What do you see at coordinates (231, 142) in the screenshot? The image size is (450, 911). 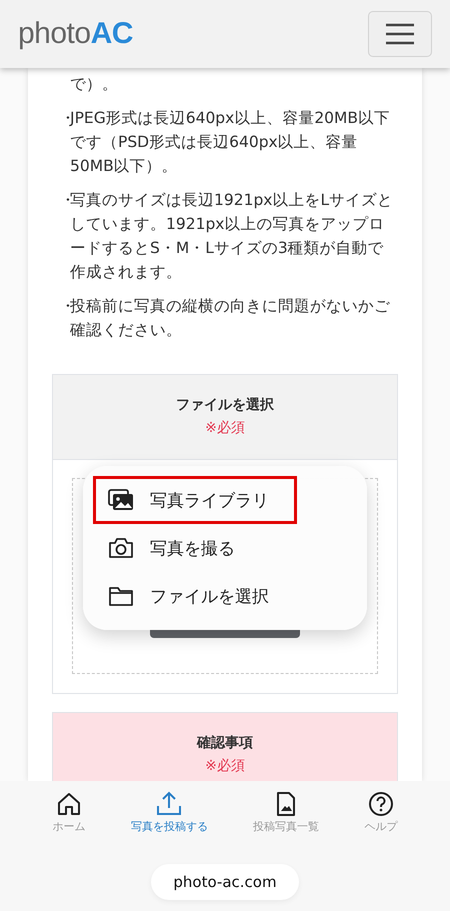 I see `note-text: JPEG形式は長辺640px以上、容量20MB以下です（PSD形式は長辺640px以上、容量50MB以下）。` at bounding box center [231, 142].